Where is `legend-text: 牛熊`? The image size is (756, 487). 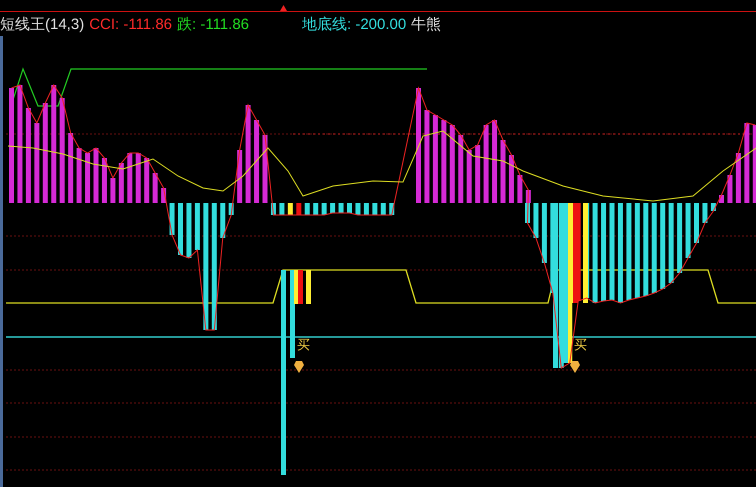
legend-text: 牛熊 is located at coordinates (426, 24).